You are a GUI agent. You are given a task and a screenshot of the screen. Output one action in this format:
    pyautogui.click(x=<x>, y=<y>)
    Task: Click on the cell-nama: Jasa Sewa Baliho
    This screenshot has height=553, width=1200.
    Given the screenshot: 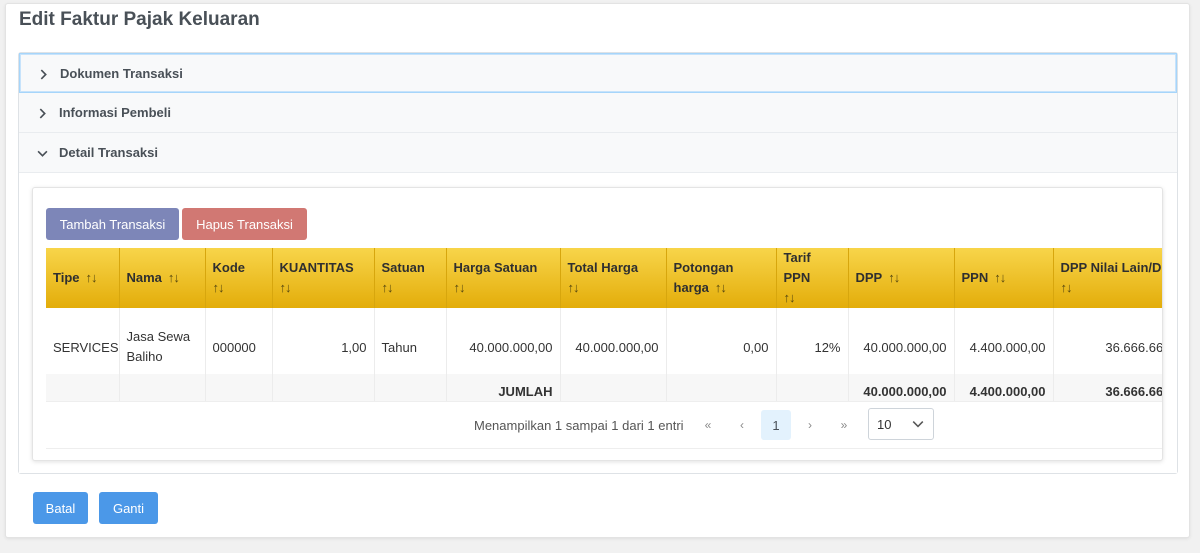 What is the action you would take?
    pyautogui.click(x=162, y=347)
    